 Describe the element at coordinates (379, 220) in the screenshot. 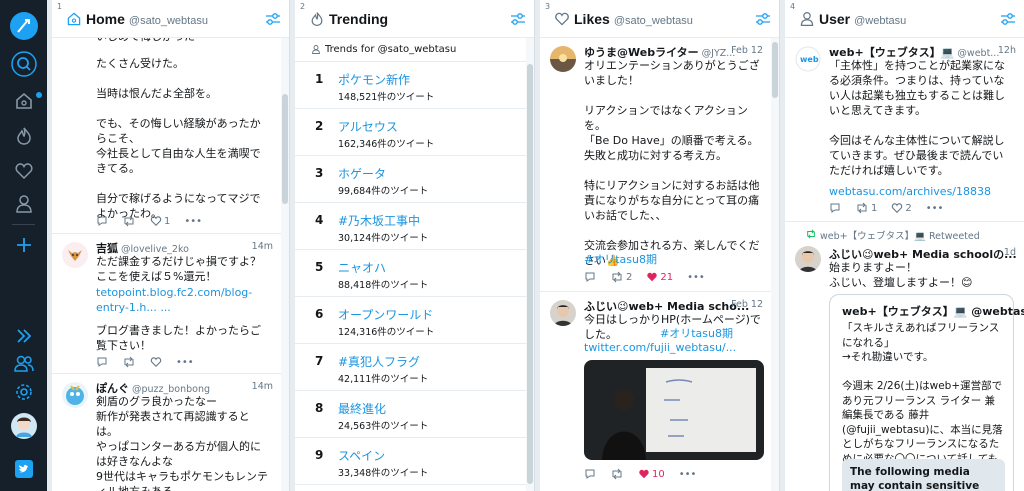

I see `trend-name: #乃木坂工事中` at that location.